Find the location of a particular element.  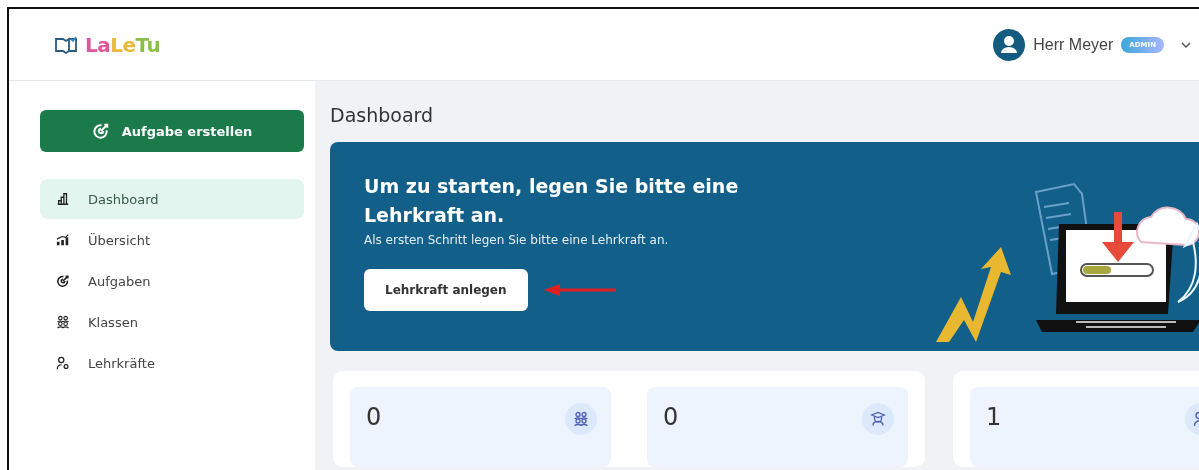

banner-text: Als ersten Schritt legen Sie bitte eine Lehrkraft an. is located at coordinates (517, 240).